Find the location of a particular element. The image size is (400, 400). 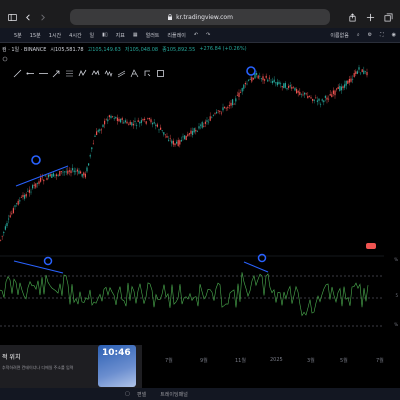

settings-icon: ⚙ is located at coordinates (370, 35).